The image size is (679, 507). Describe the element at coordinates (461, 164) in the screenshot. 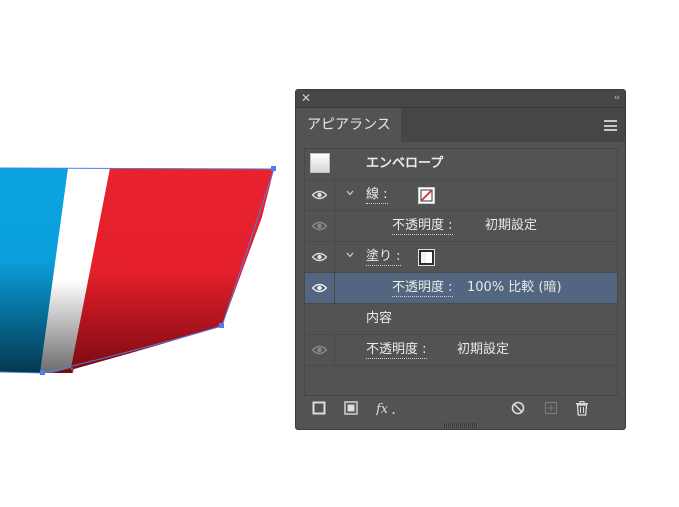

I see `envelope-row: エンベロープ` at that location.